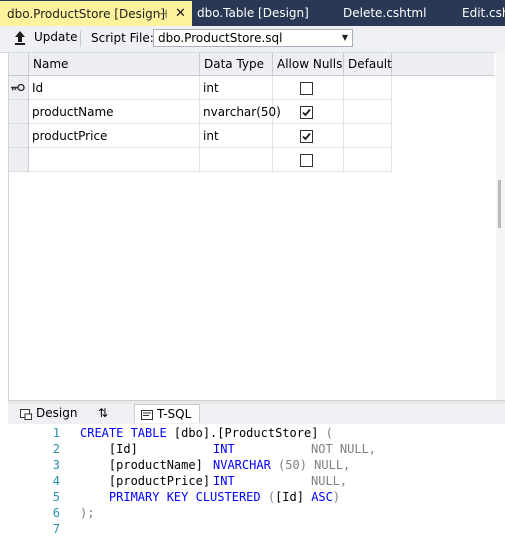 Image resolution: width=505 pixels, height=536 pixels. I want to click on update-button: Update, so click(55, 37).